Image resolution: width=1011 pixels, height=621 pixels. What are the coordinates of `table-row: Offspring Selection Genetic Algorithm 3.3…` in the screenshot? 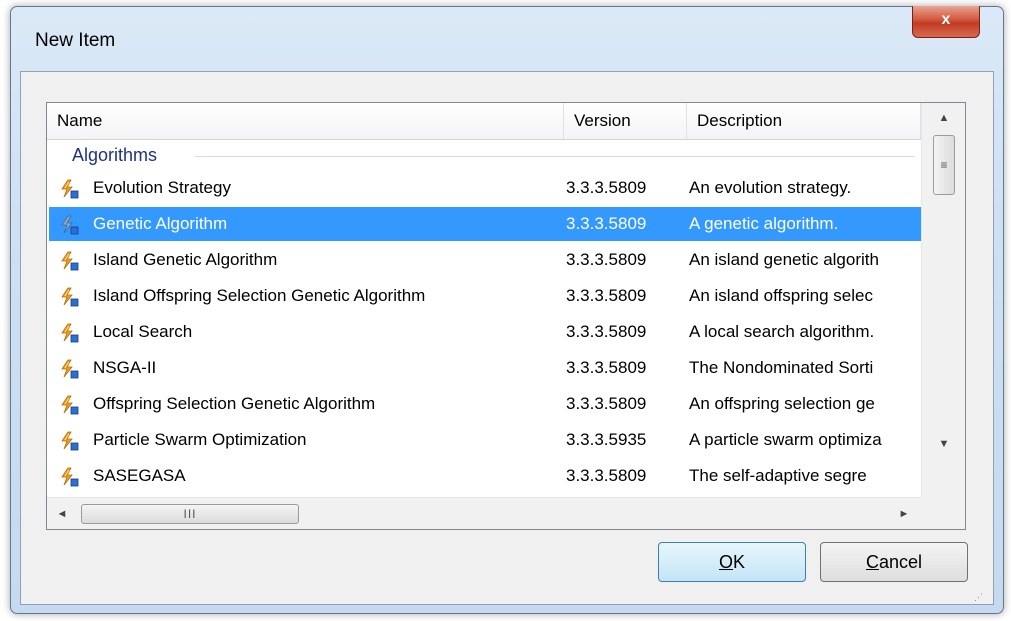 It's located at (485, 404).